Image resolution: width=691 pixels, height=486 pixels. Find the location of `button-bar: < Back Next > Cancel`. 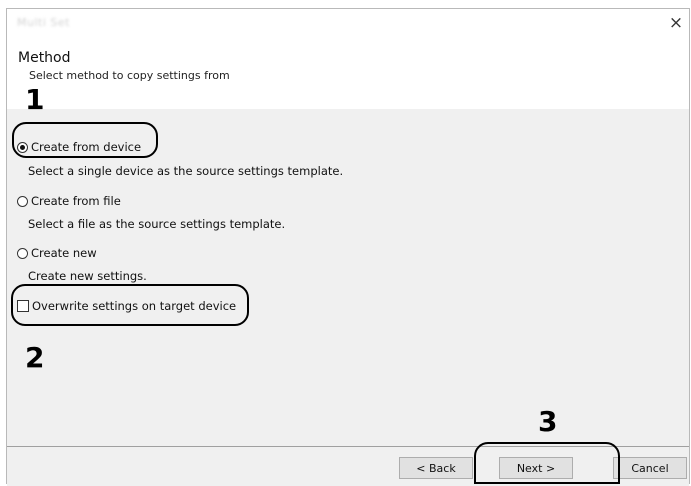

button-bar: < Back Next > Cancel is located at coordinates (348, 466).